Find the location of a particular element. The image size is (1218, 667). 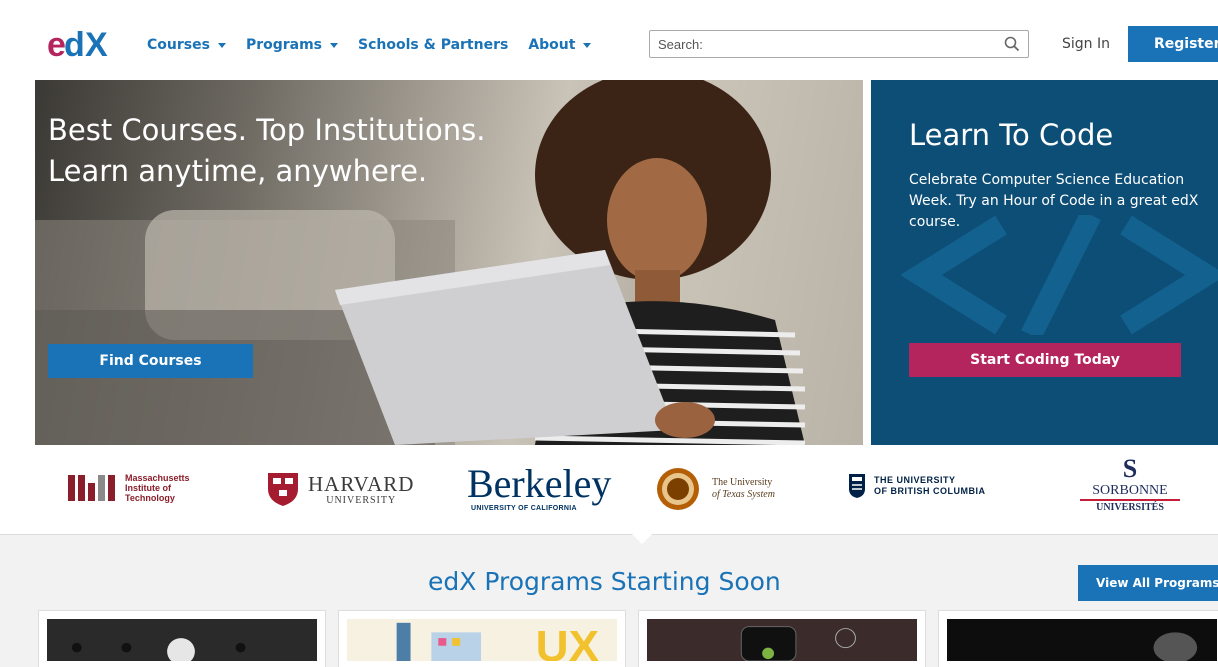

edx-logo: e d X is located at coordinates (82, 45).